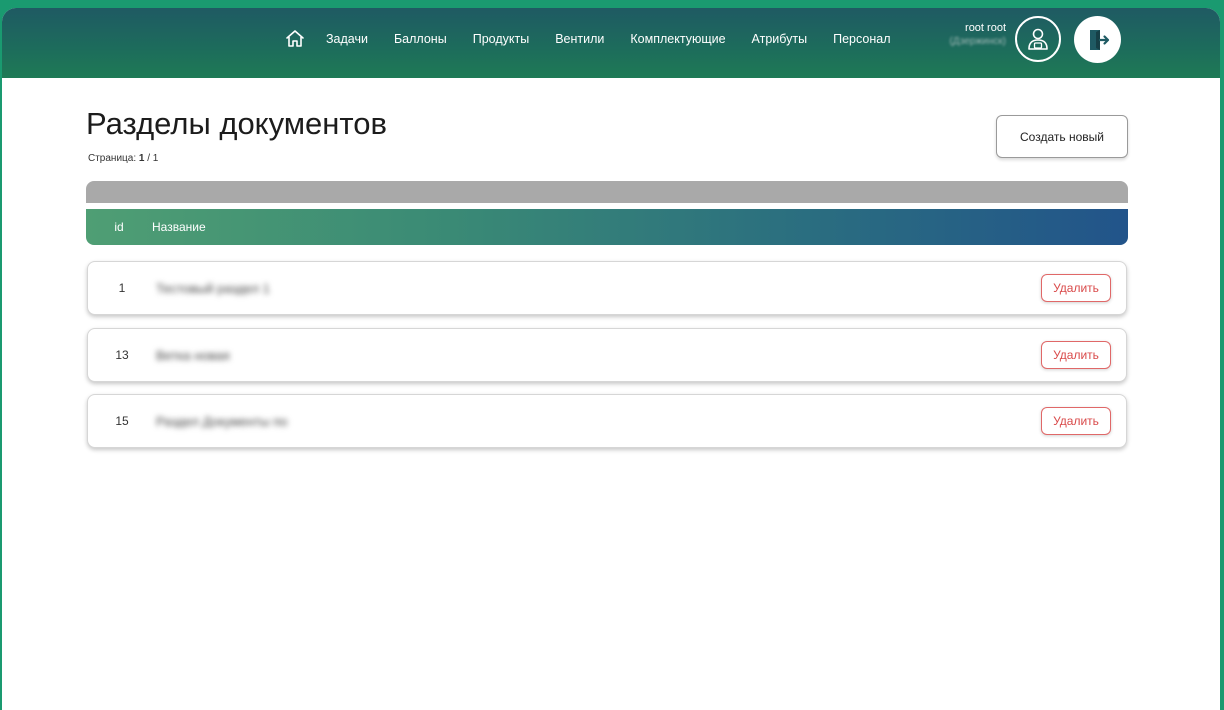  I want to click on nav-item-products: Продукты, so click(501, 39).